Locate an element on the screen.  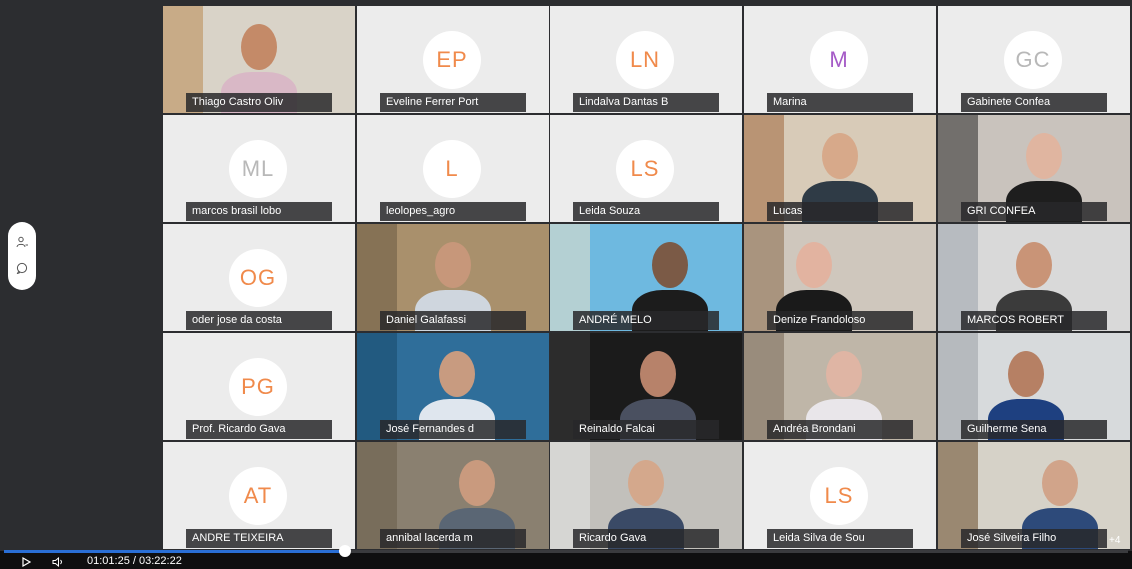
avatar-initials: AT is located at coordinates (258, 496).